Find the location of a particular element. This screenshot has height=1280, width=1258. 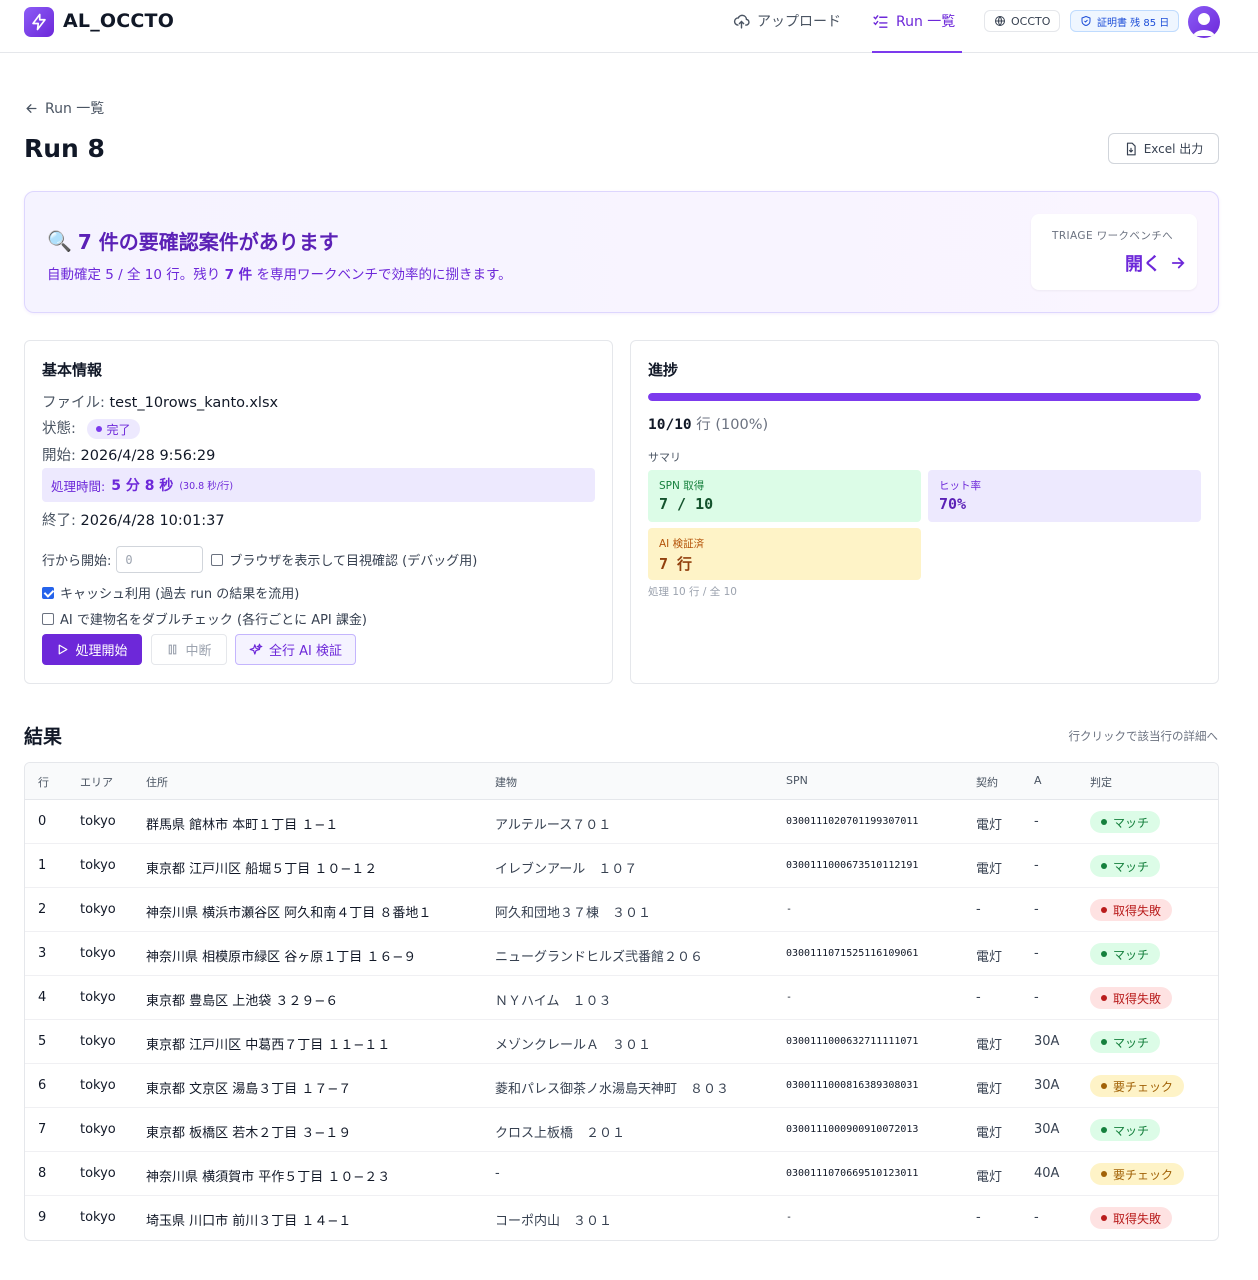

triage-workbench-link: TRIAGE ワークベンチへ 開く is located at coordinates (1114, 252).